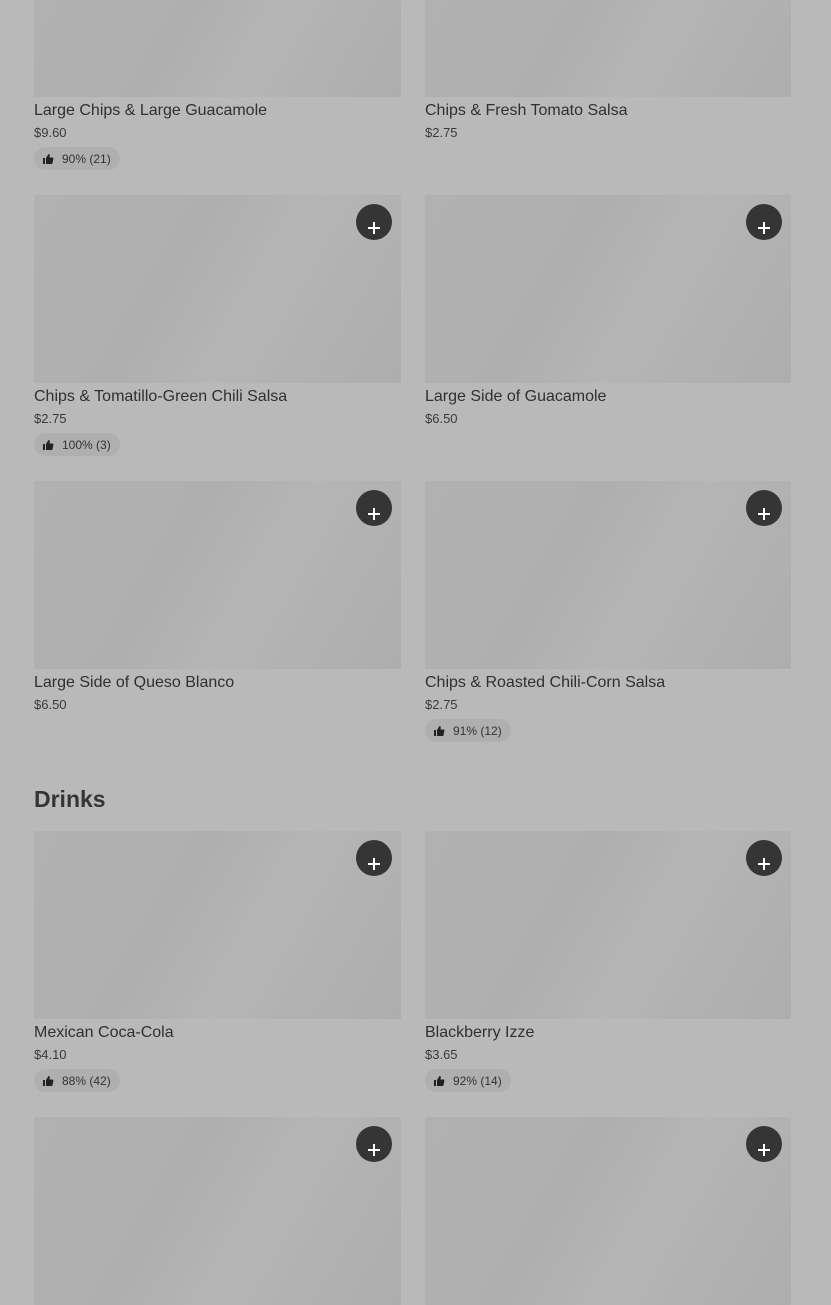  I want to click on rating-text: 91% (12), so click(477, 730).